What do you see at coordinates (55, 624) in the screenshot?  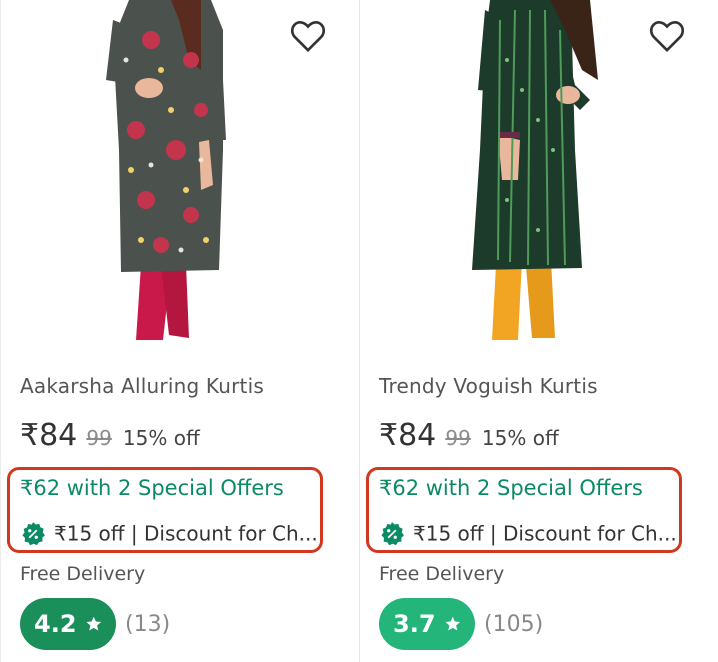 I see `rating-value: 4.2` at bounding box center [55, 624].